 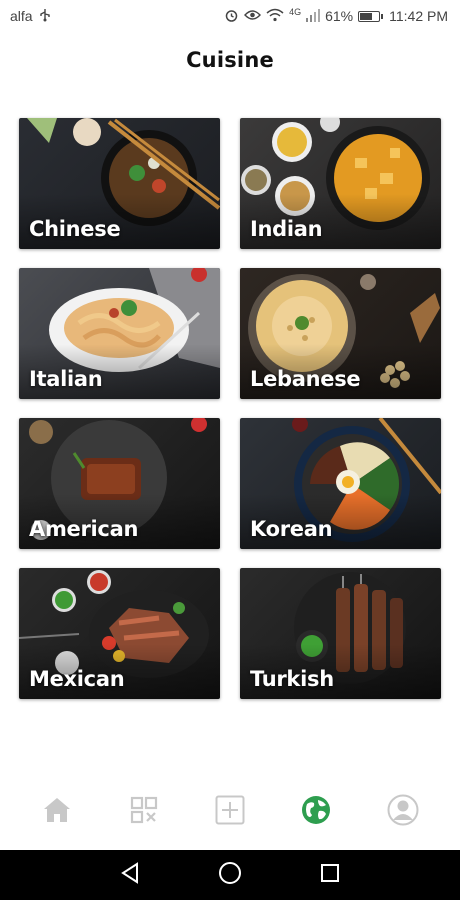 I want to click on cuisine-card-indian: Indian, so click(x=340, y=183).